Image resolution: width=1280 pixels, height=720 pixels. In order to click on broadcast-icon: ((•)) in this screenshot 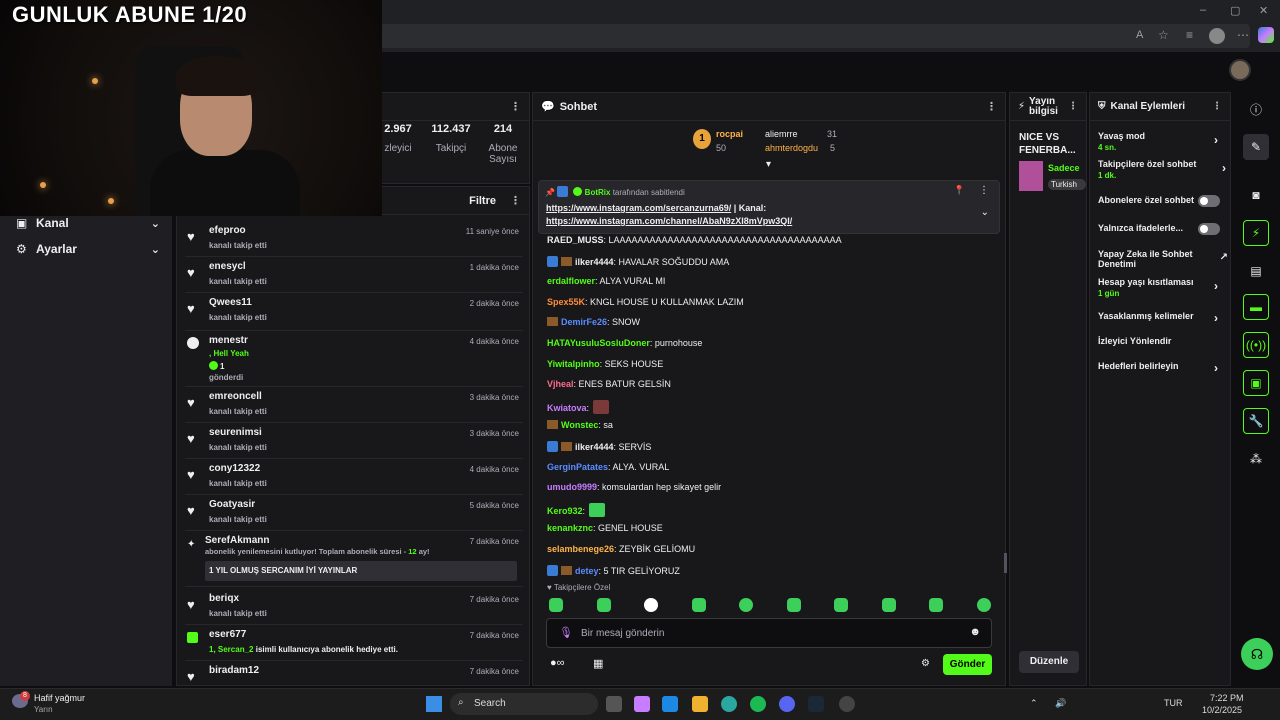, I will do `click(1256, 345)`.